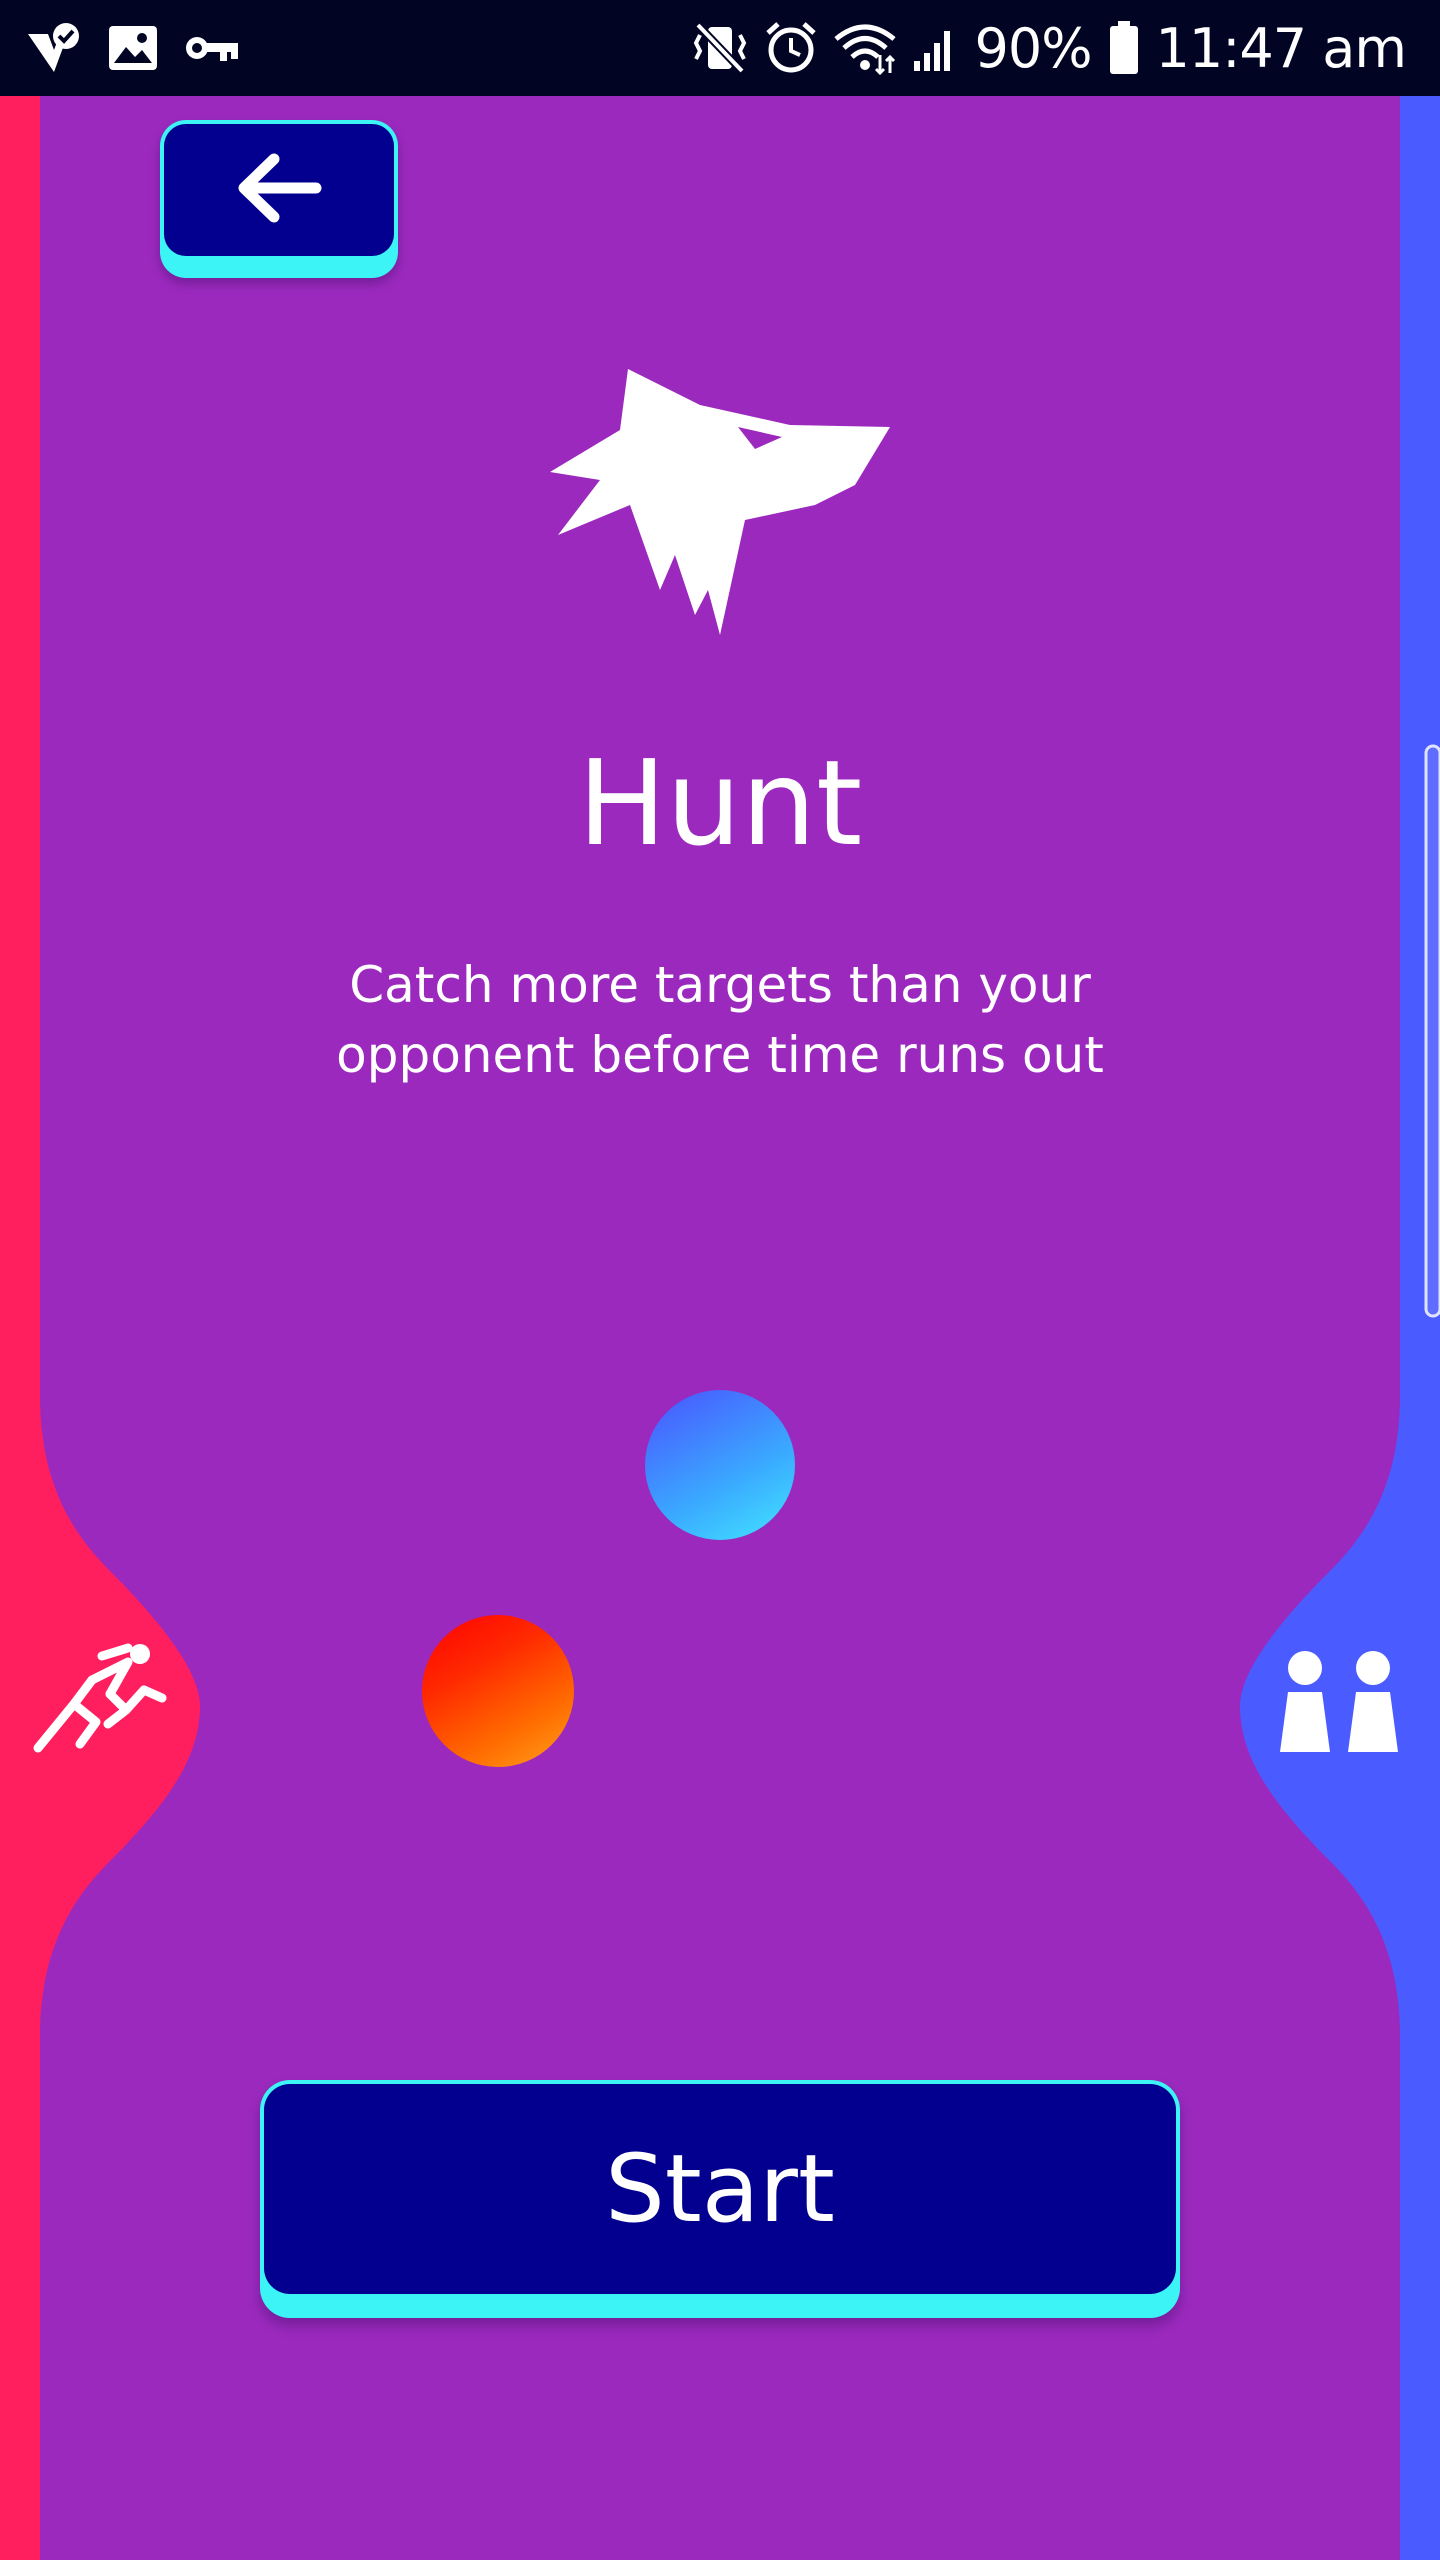  What do you see at coordinates (1033, 48) in the screenshot?
I see `battery-percent: 90%` at bounding box center [1033, 48].